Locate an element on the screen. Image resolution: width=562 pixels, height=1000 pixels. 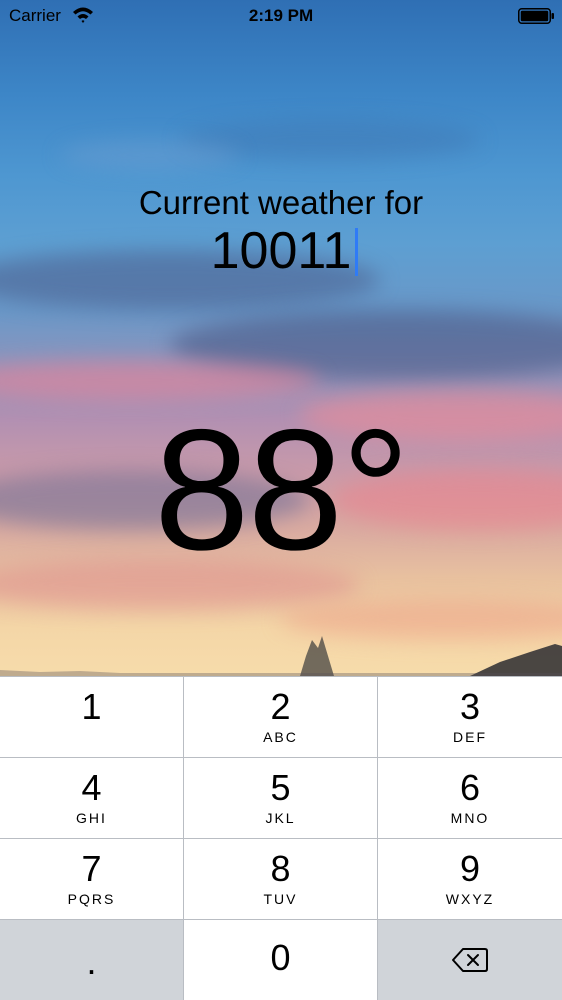
text-cursor is located at coordinates (357, 252).